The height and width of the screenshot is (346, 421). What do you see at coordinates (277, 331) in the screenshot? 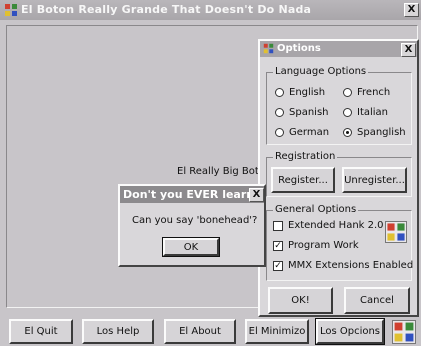
I see `minimize-button: El Minimizo` at bounding box center [277, 331].